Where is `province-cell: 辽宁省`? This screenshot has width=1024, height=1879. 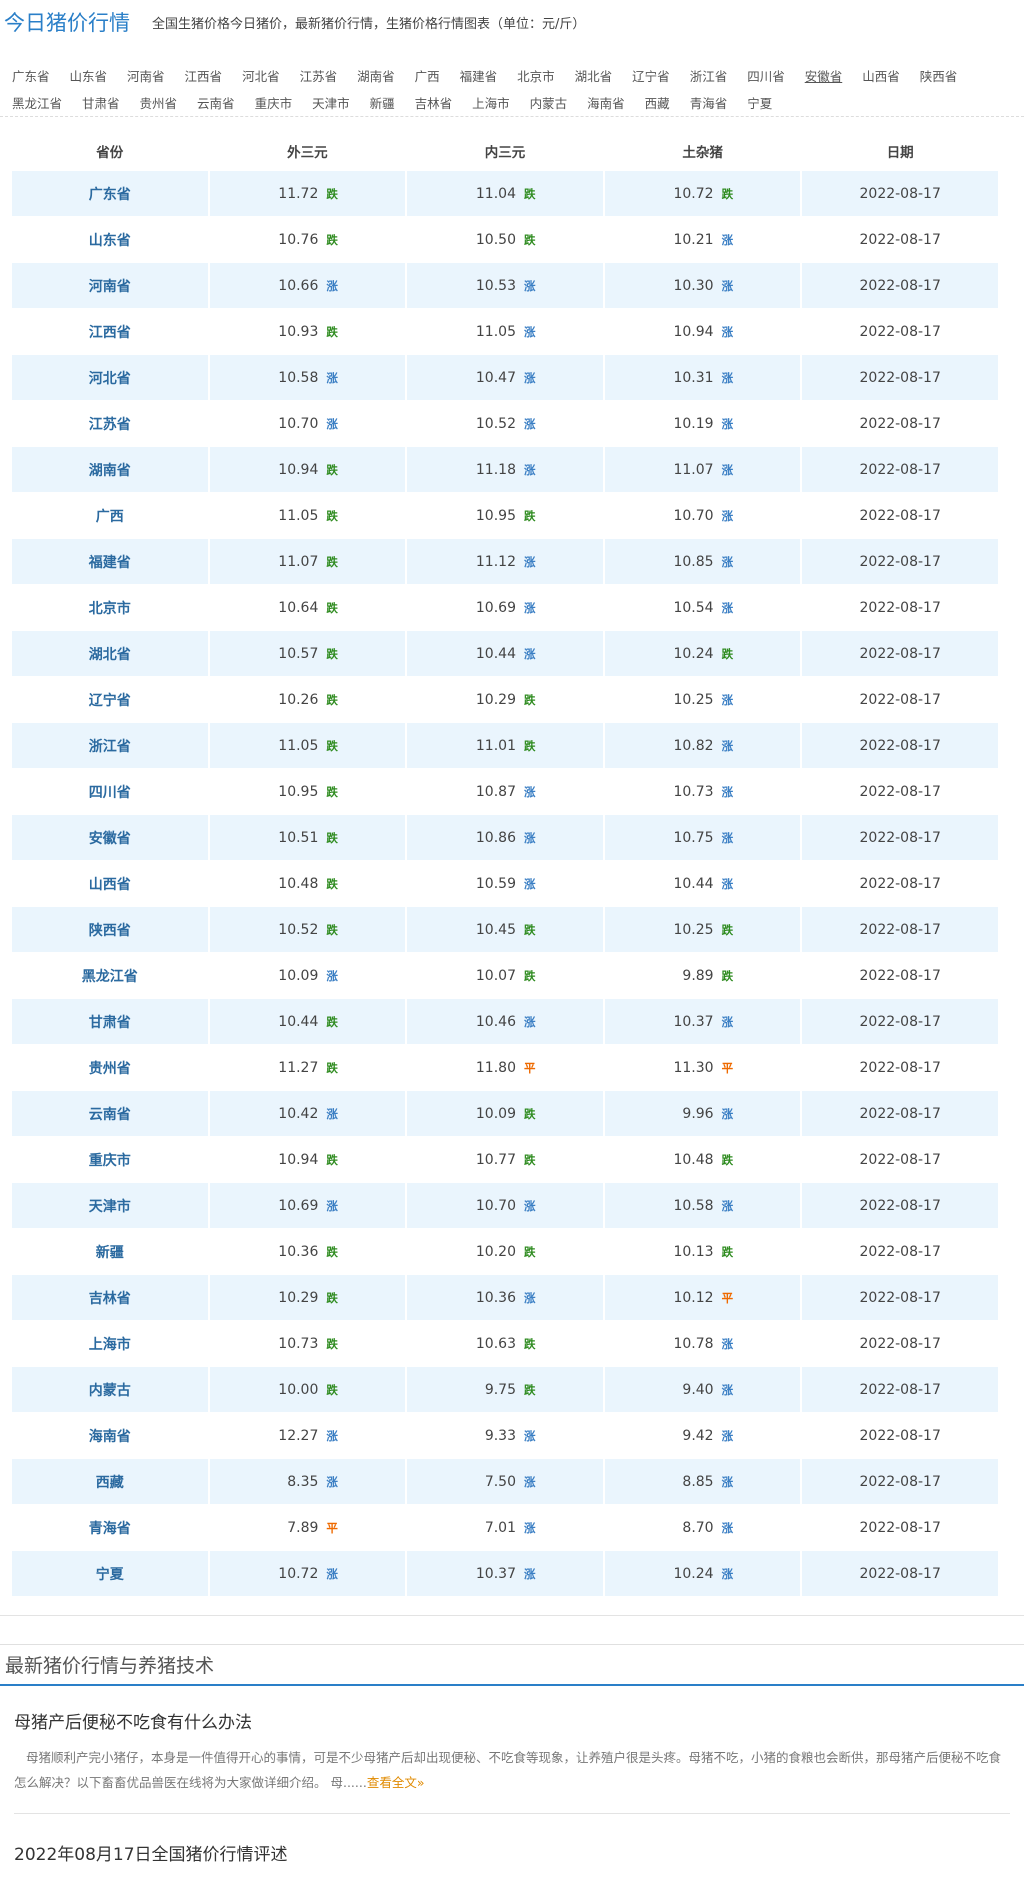
province-cell: 辽宁省 is located at coordinates (110, 700).